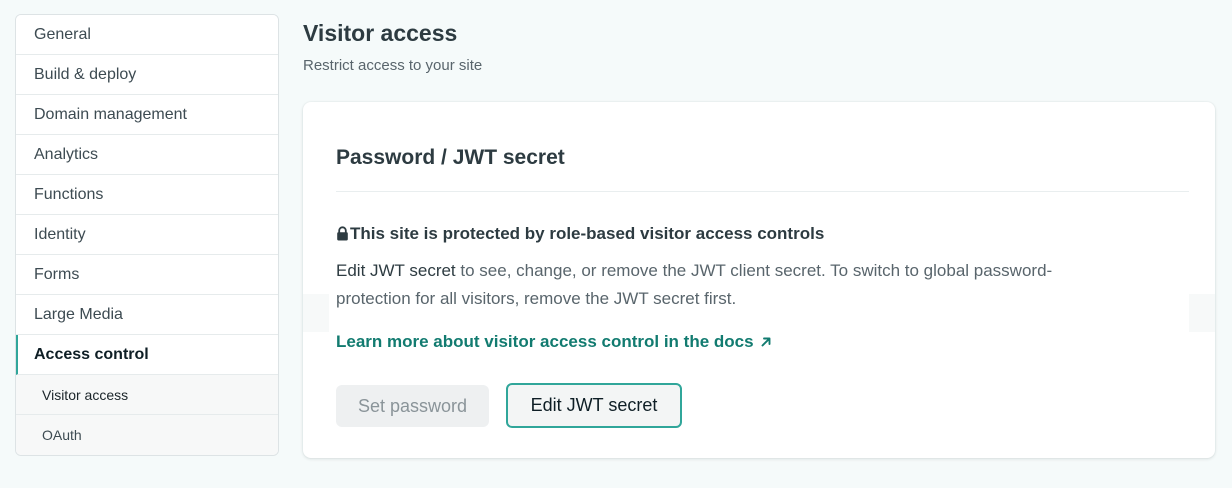  Describe the element at coordinates (450, 157) in the screenshot. I see `card-title: Password / JWT secret` at that location.